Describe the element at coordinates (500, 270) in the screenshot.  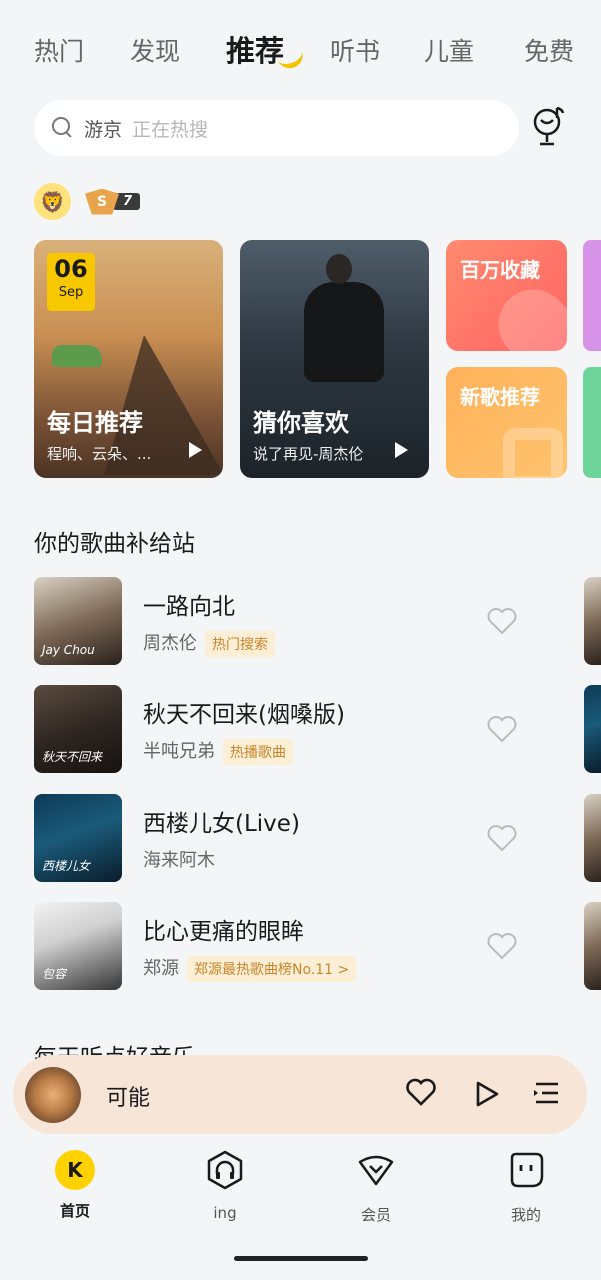
I see `card-title: 百万收藏` at that location.